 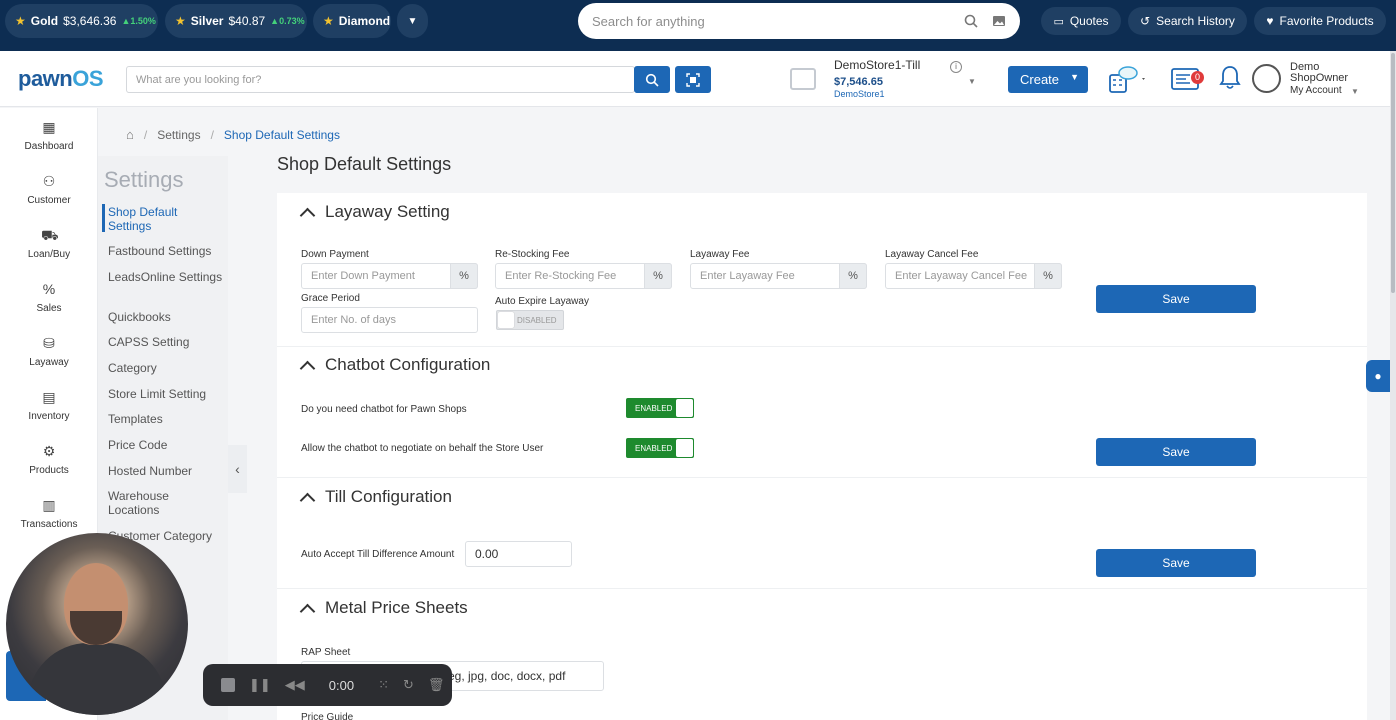 I want to click on chatbot-section-header: Chatbot Configuration, so click(x=394, y=365).